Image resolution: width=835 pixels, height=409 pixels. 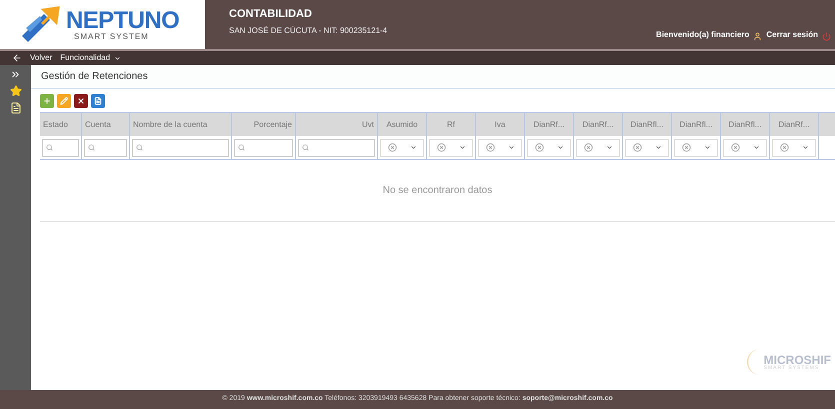 I want to click on power-icon, so click(x=826, y=36).